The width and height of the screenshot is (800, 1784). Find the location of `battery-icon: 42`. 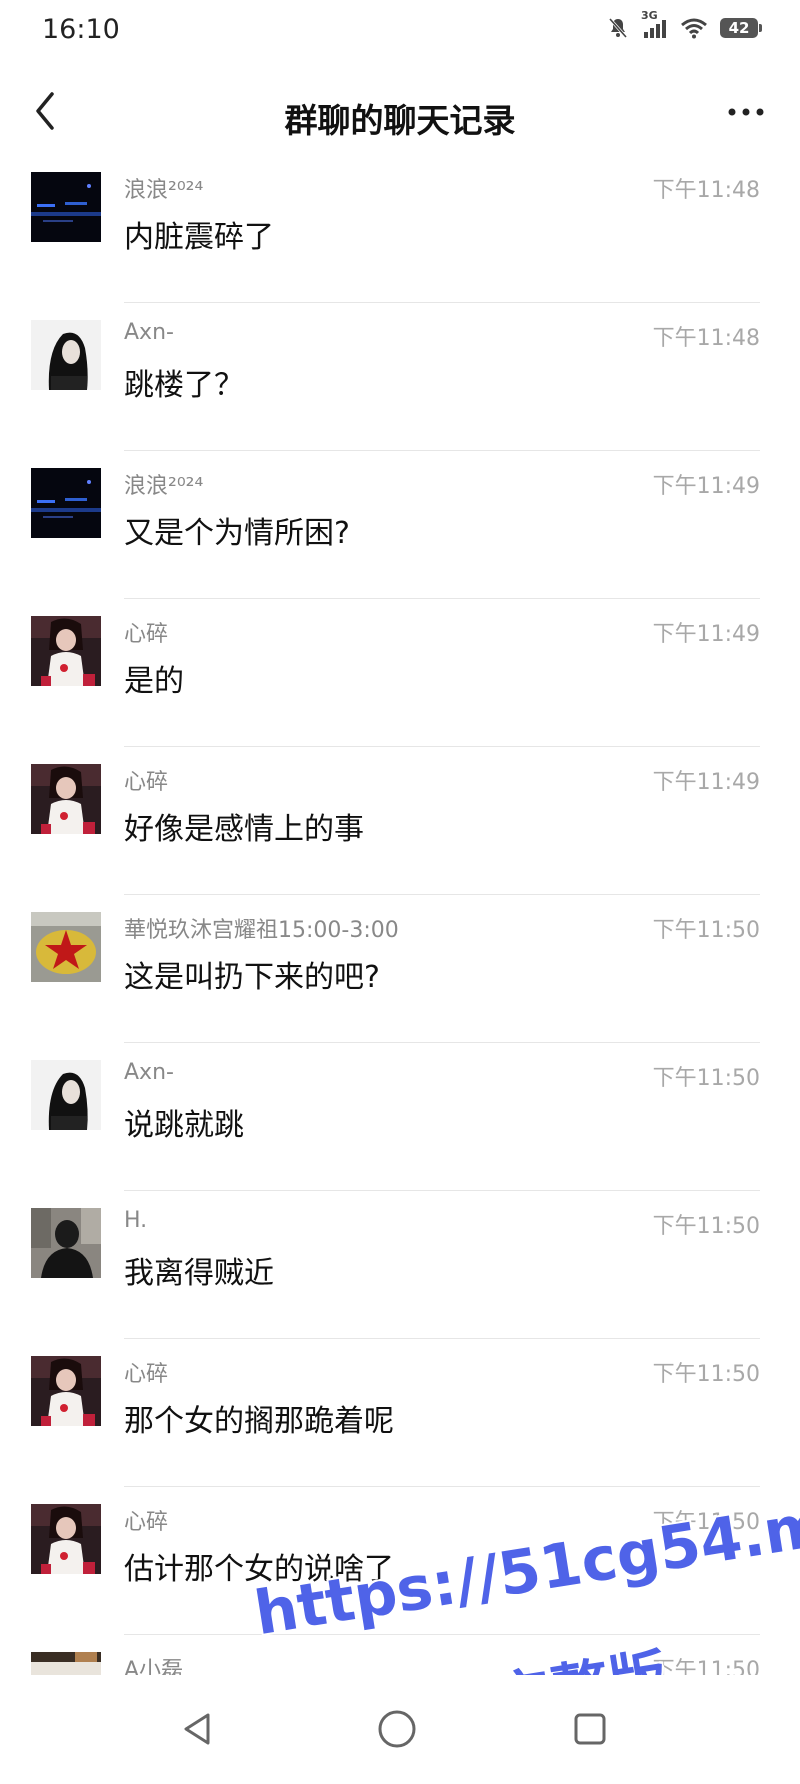

battery-icon: 42 is located at coordinates (741, 28).